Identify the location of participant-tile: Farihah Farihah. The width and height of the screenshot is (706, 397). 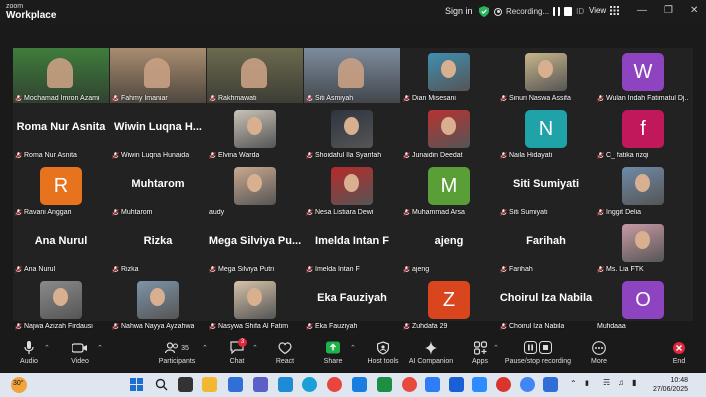
(546, 246).